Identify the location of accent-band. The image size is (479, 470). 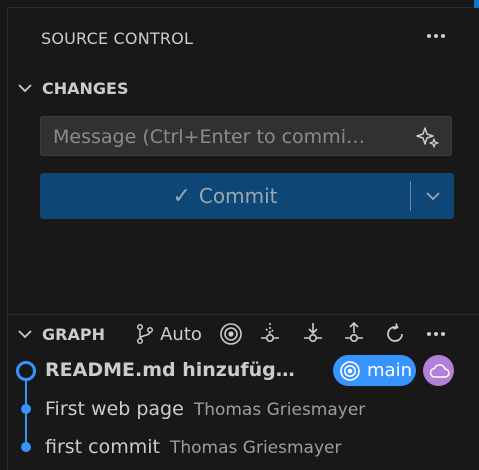
(476, 4).